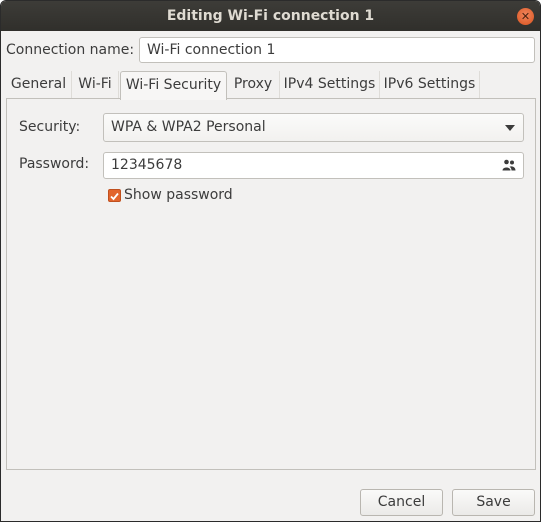 The height and width of the screenshot is (522, 541). What do you see at coordinates (330, 85) in the screenshot?
I see `tab-ipv4-settings: IPv4 Settings` at bounding box center [330, 85].